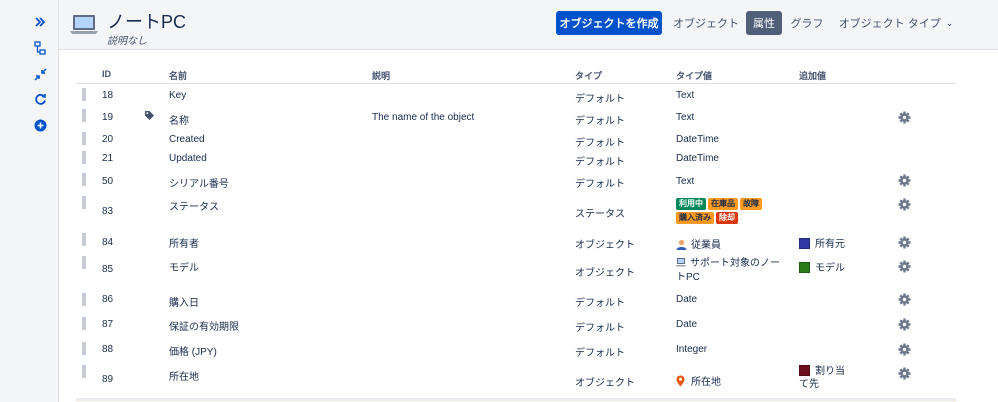  I want to click on row-id: 86, so click(108, 299).